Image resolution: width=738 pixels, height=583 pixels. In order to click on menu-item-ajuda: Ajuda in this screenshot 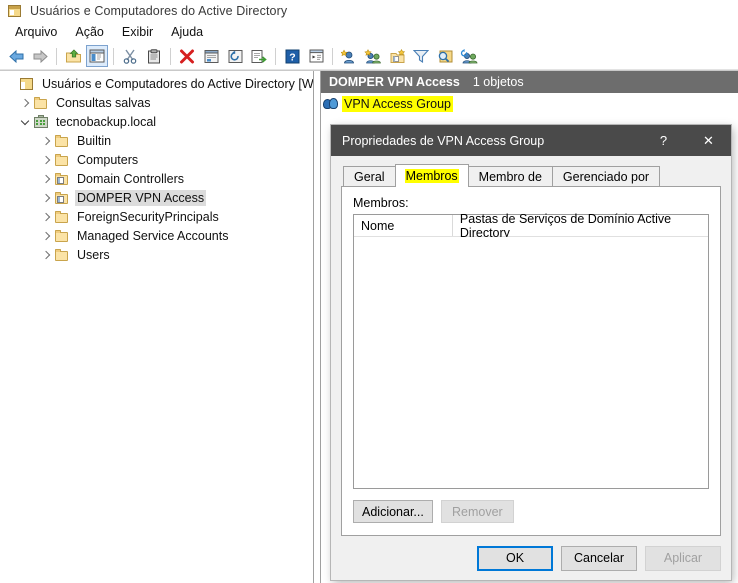, I will do `click(187, 32)`.